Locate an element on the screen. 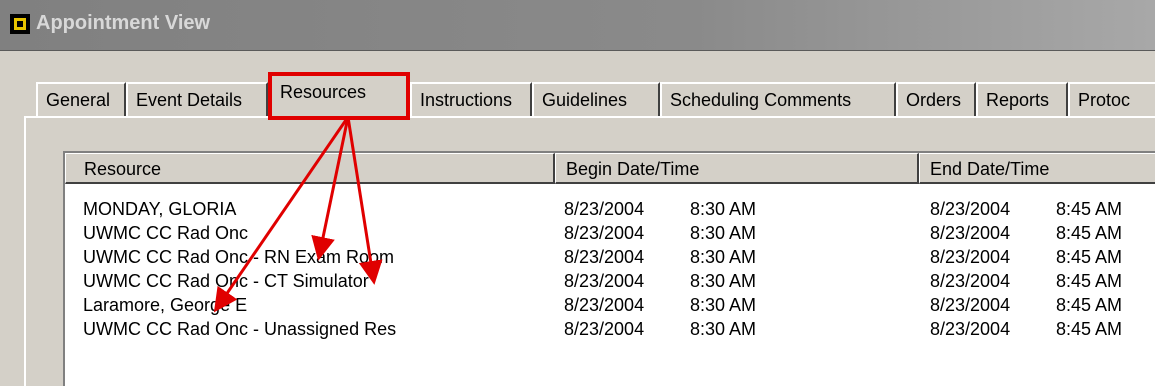 Image resolution: width=1155 pixels, height=386 pixels. tab-protocols: Protoc is located at coordinates (1111, 99).